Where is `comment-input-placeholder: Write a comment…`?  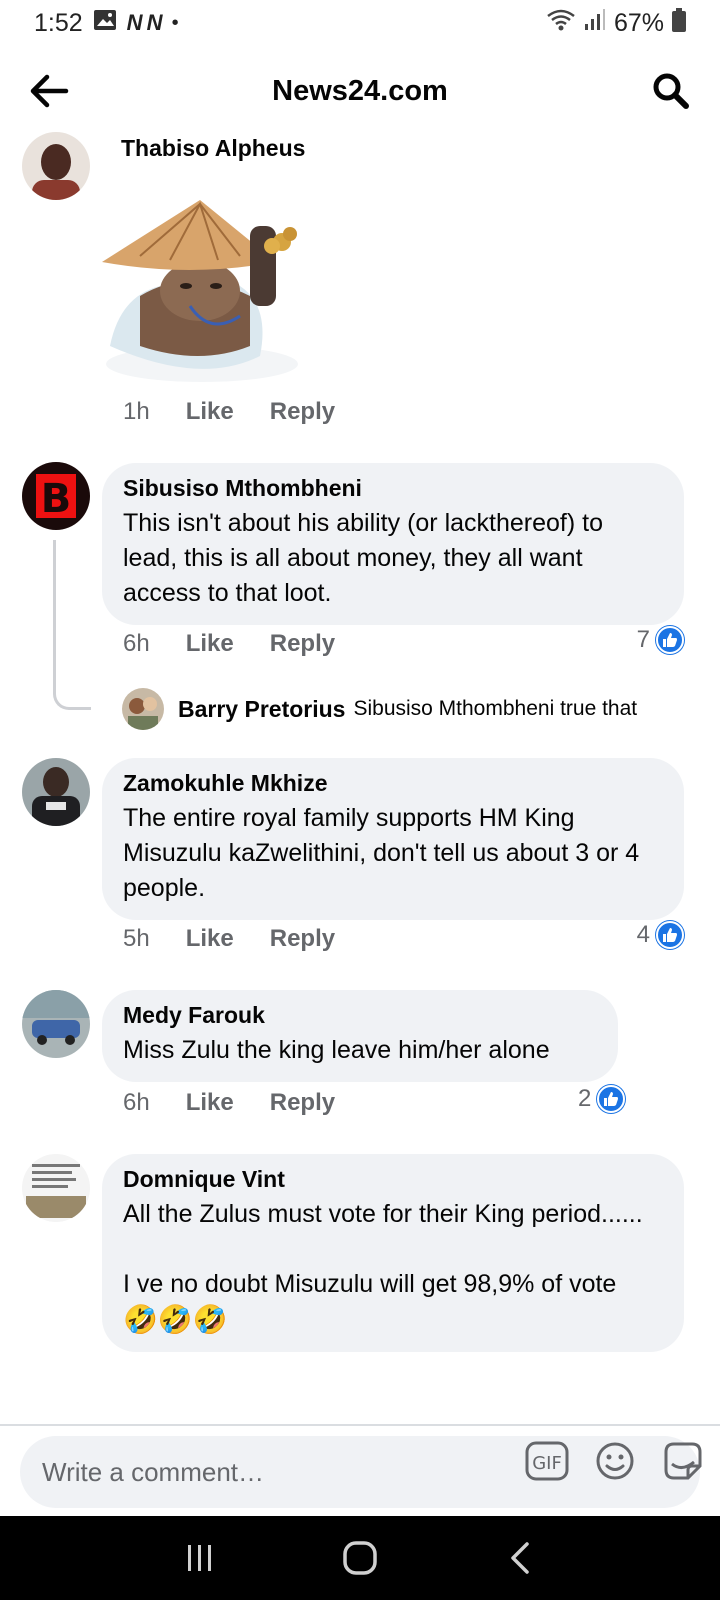 comment-input-placeholder: Write a comment… is located at coordinates (153, 1471).